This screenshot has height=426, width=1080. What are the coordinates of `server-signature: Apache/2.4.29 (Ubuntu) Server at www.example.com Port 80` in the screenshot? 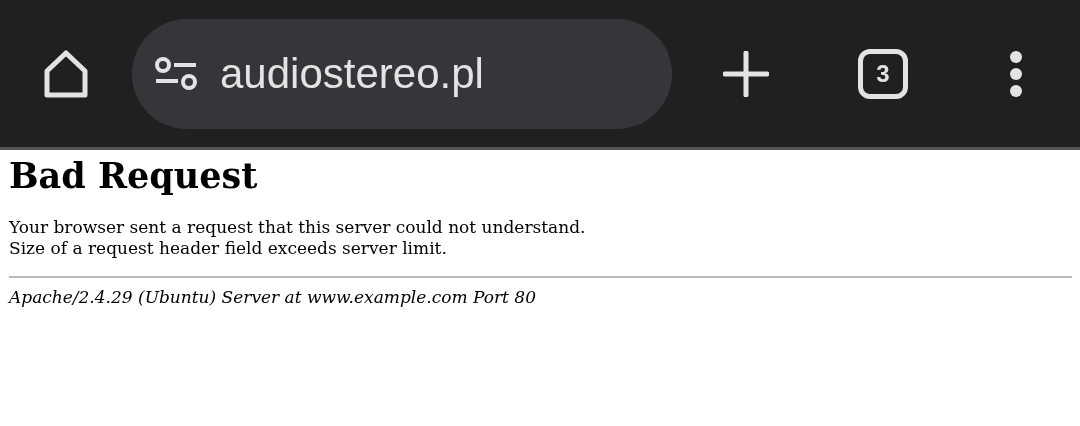 It's located at (272, 297).